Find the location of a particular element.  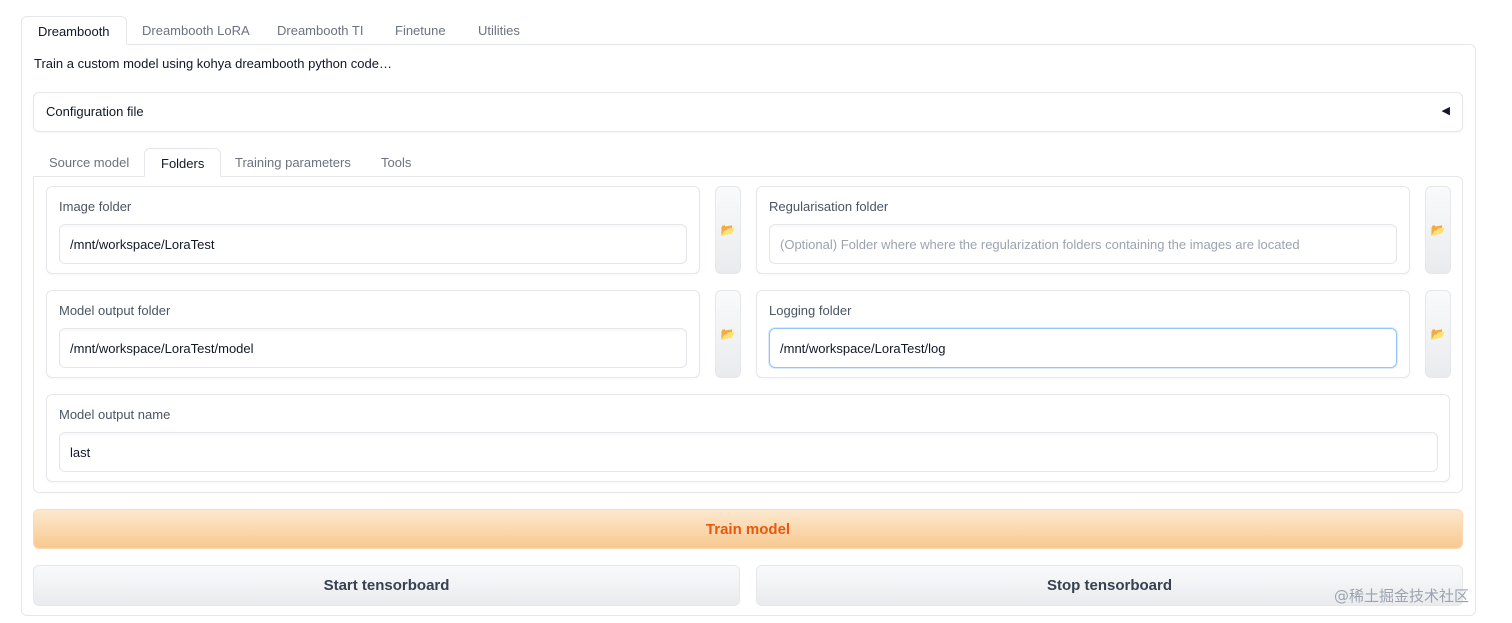

model-output-name-input is located at coordinates (748, 452).